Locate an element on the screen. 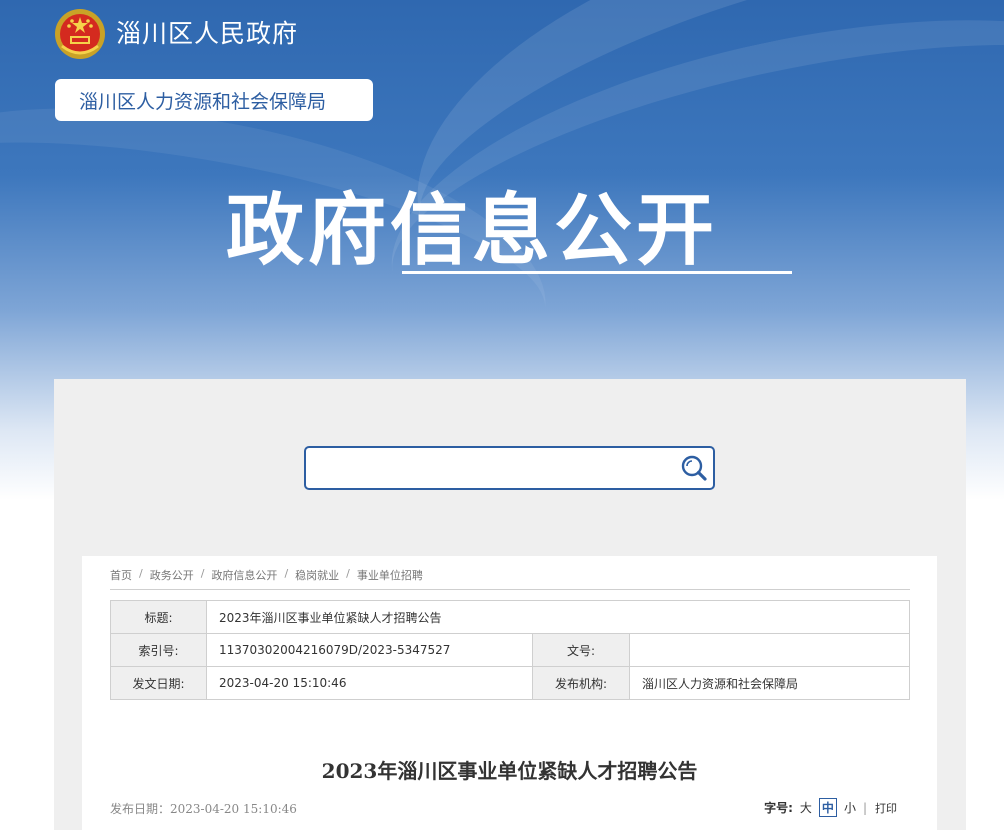  org-value: 淄川区人力资源和社会保障局 is located at coordinates (769, 683).